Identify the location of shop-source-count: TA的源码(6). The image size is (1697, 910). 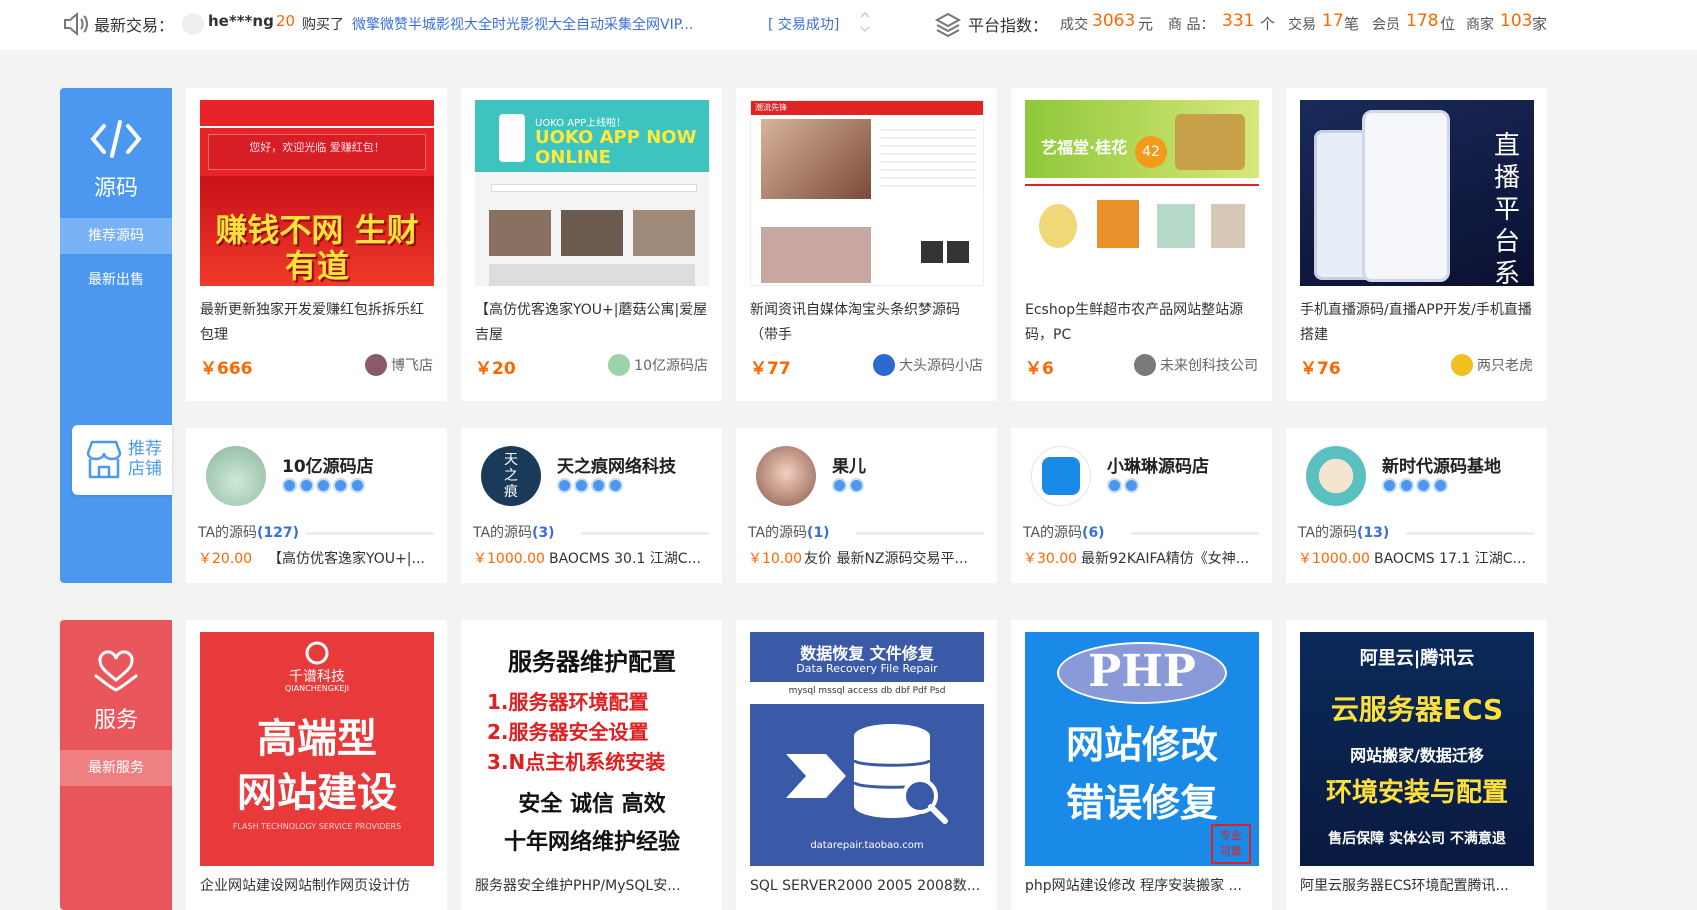
(1064, 532).